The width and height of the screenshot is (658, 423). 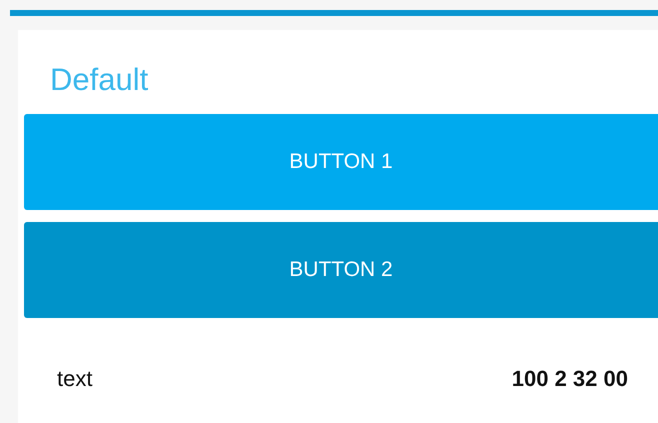 What do you see at coordinates (74, 379) in the screenshot?
I see `row-label: text` at bounding box center [74, 379].